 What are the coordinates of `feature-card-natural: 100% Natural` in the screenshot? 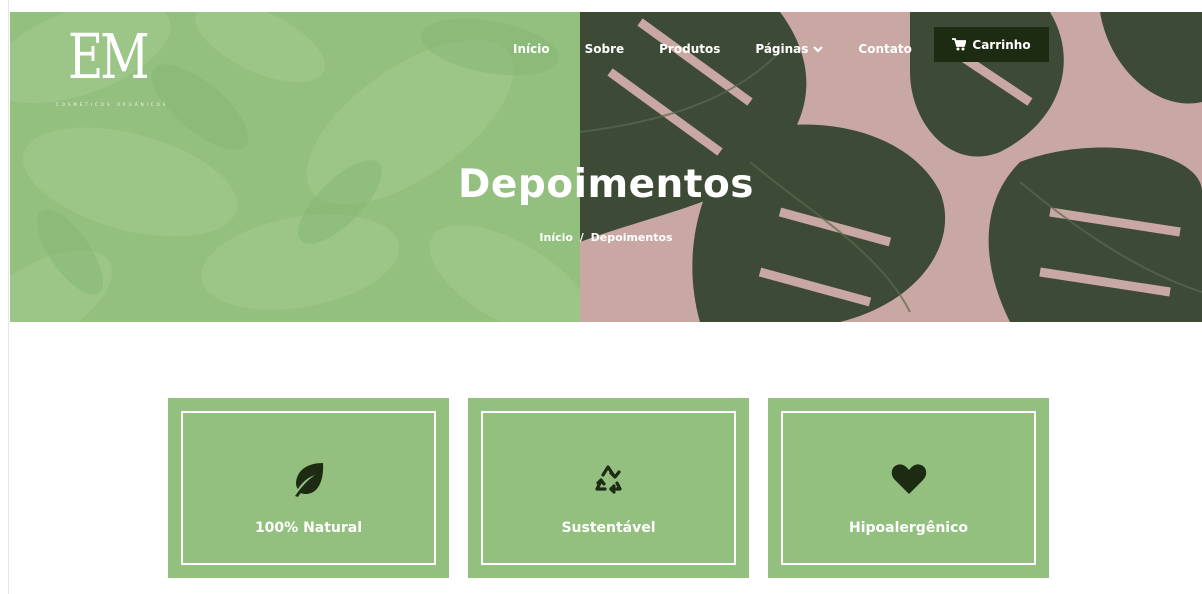 It's located at (308, 488).